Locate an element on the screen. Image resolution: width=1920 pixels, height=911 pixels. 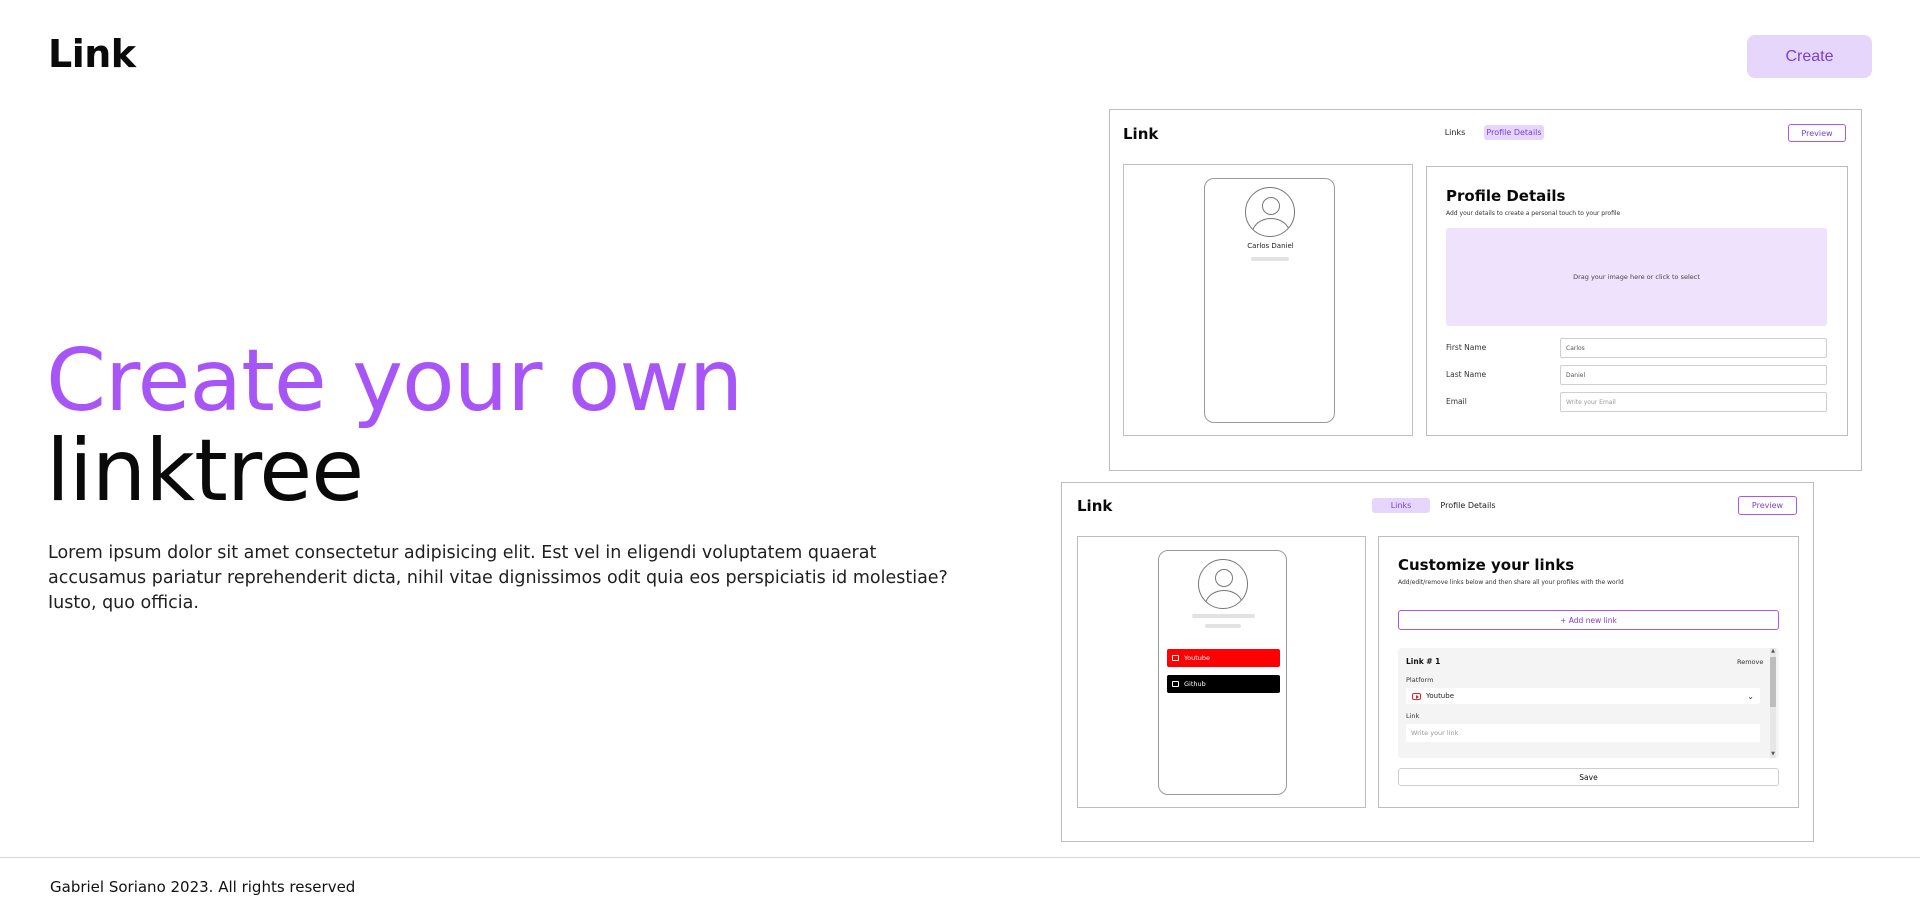
phone-frame: Youtube Github is located at coordinates (1222, 672).